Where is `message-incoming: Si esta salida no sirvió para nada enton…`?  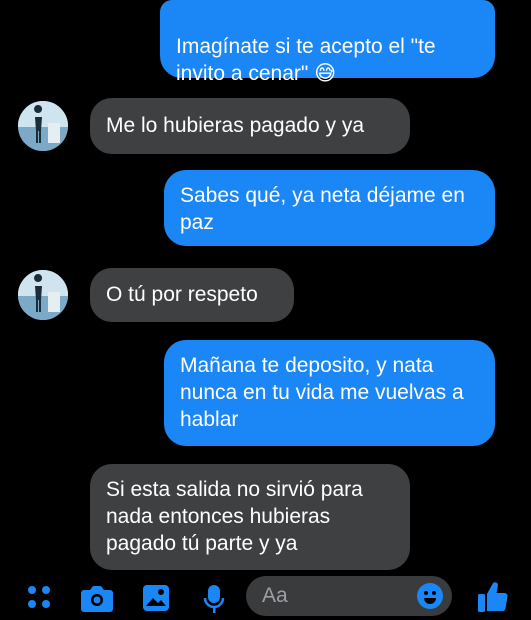 message-incoming: Si esta salida no sirvió para nada enton… is located at coordinates (250, 517).